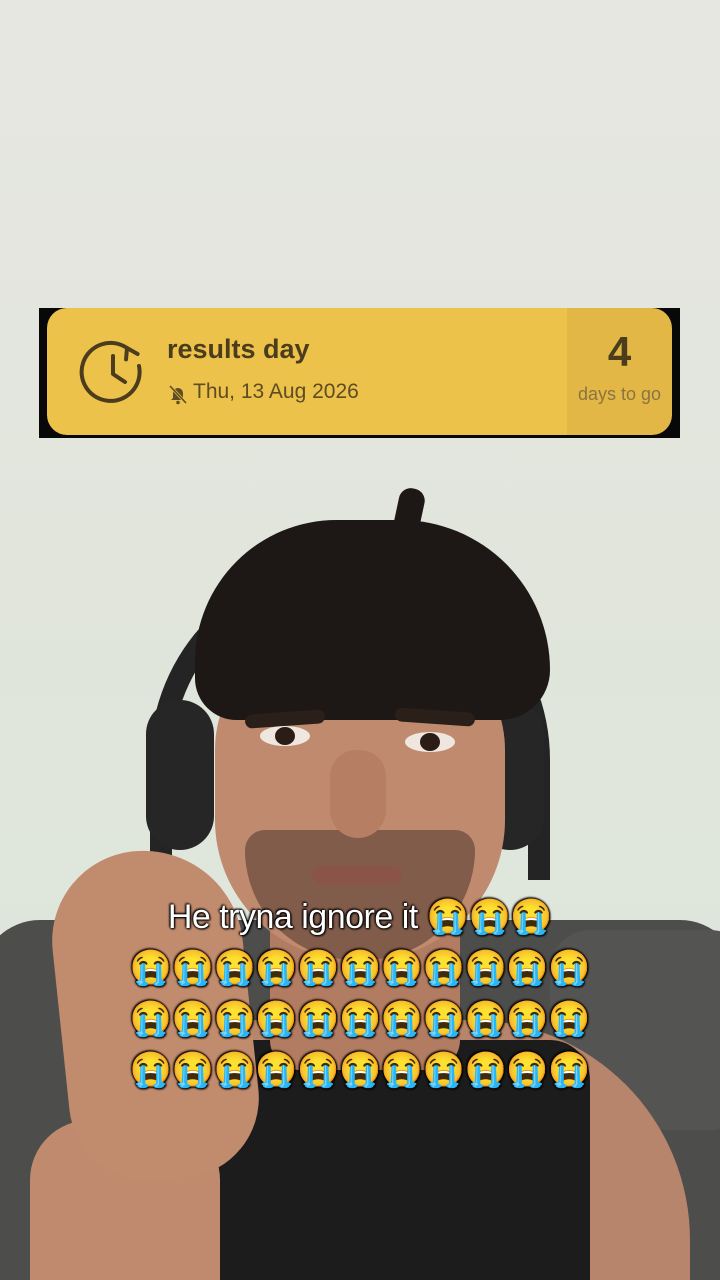 The image size is (720, 1280). I want to click on event-title: results day, so click(238, 349).